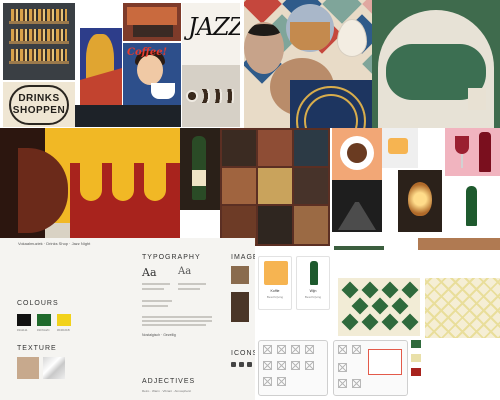  Describe the element at coordinates (128, 116) in the screenshot. I see `dark-strip-photo` at that location.